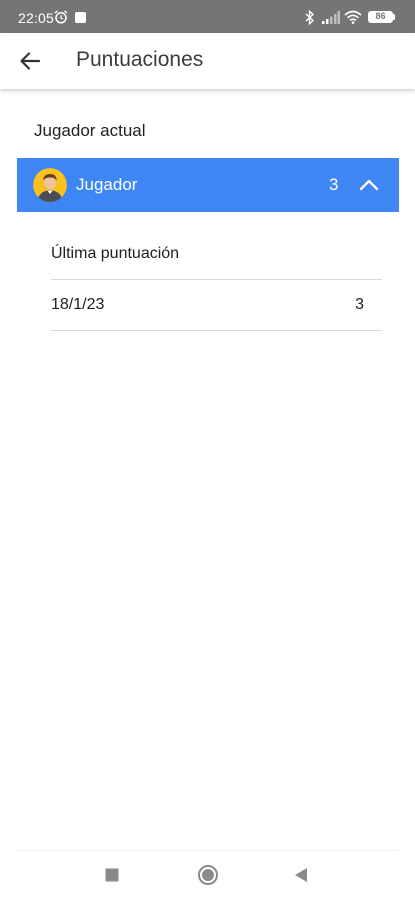 Image resolution: width=415 pixels, height=900 pixels. Describe the element at coordinates (207, 16) in the screenshot. I see `status-bar: 22:05 86` at that location.